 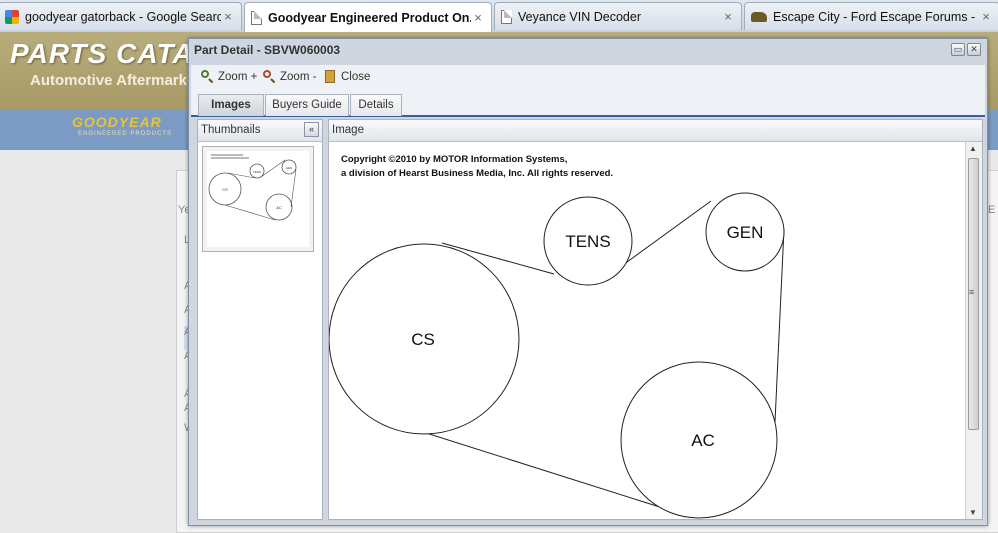 What do you see at coordinates (257, 172) in the screenshot?
I see `thumb-tens-label: TENS` at bounding box center [257, 172].